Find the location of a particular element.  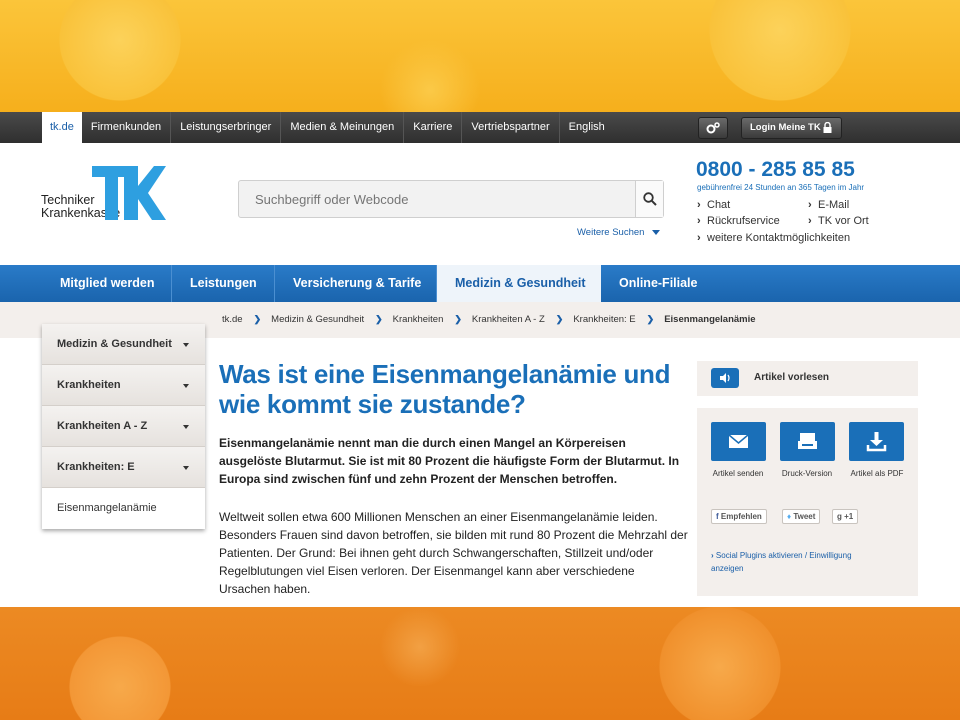

facebook-label: Empfehlen is located at coordinates (741, 516).